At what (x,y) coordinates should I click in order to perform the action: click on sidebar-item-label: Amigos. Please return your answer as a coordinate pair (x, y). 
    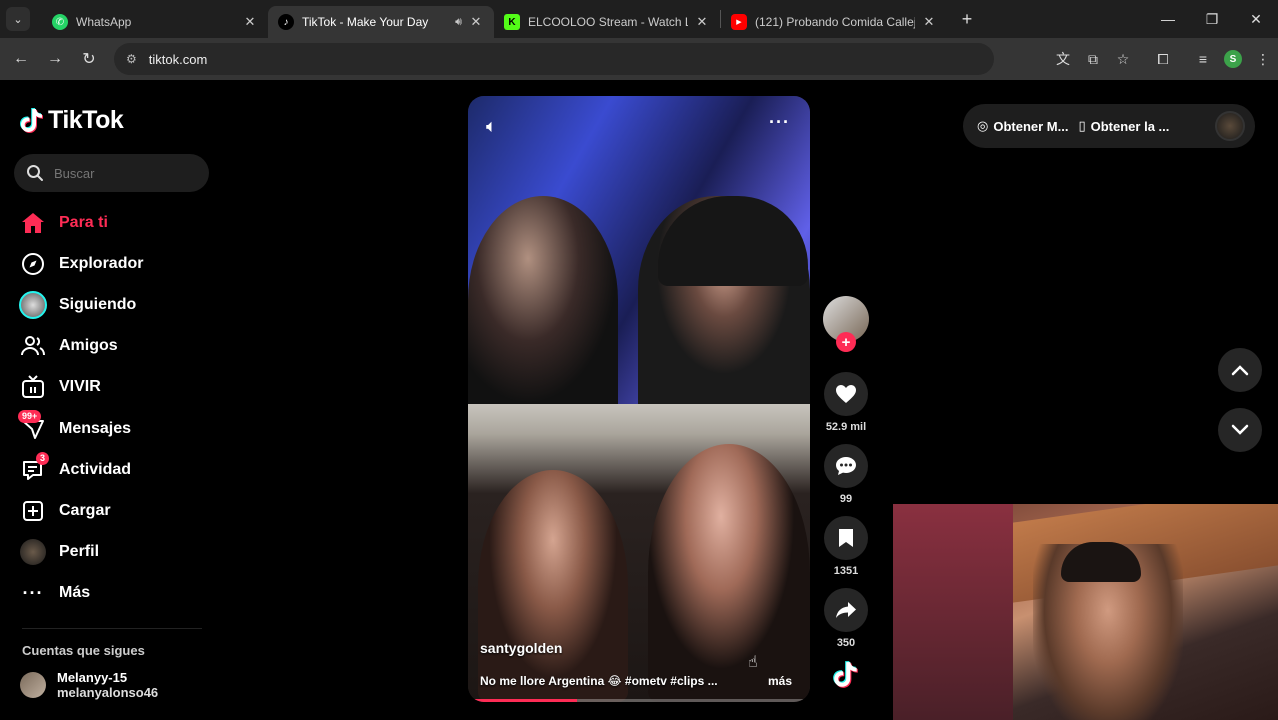
    Looking at the image, I should click on (88, 346).